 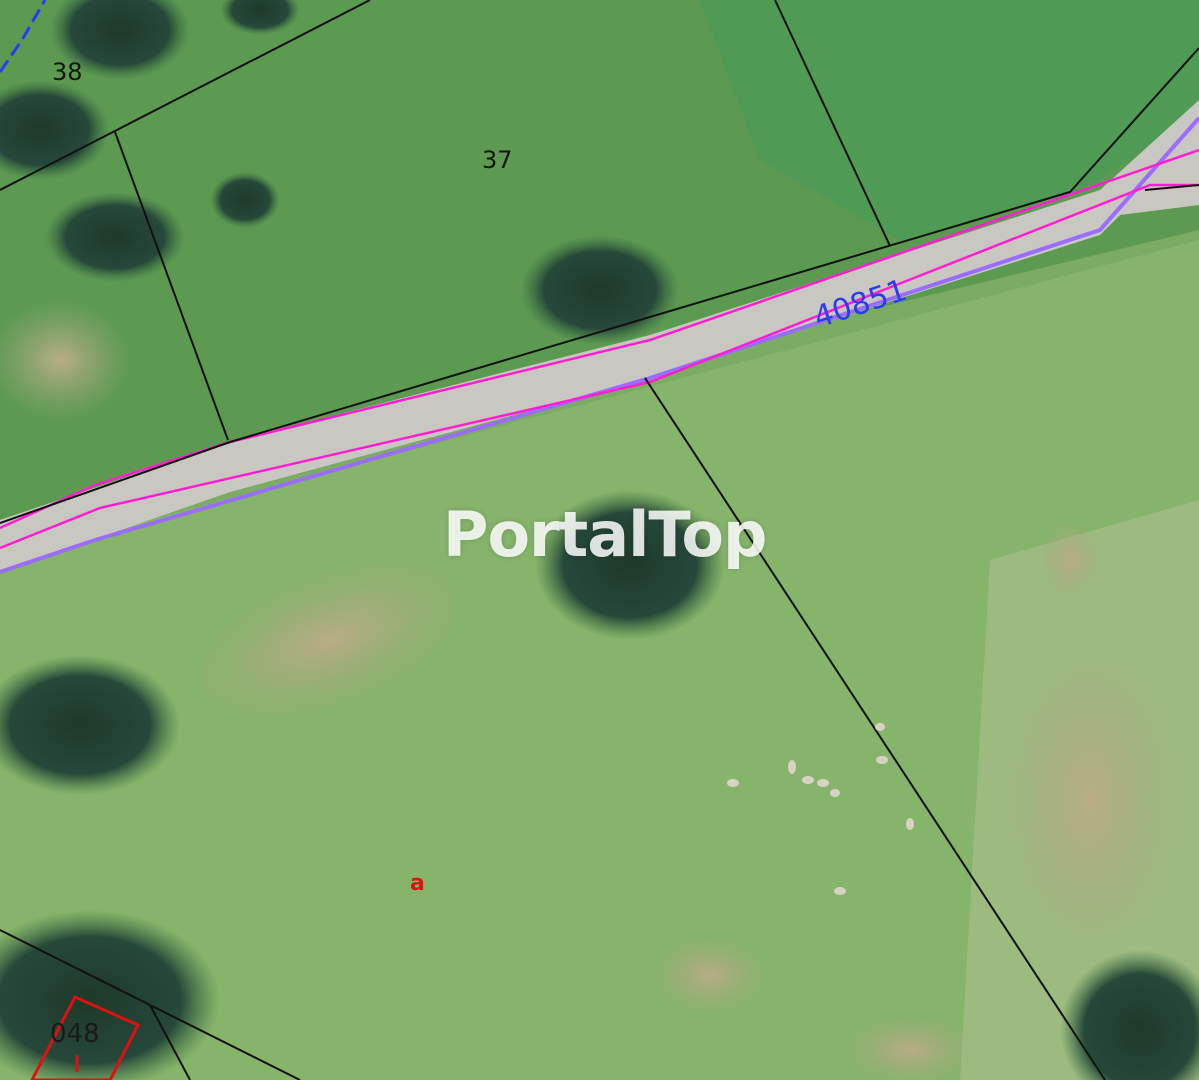 What do you see at coordinates (417, 883) in the screenshot?
I see `parcel-marker-a: a` at bounding box center [417, 883].